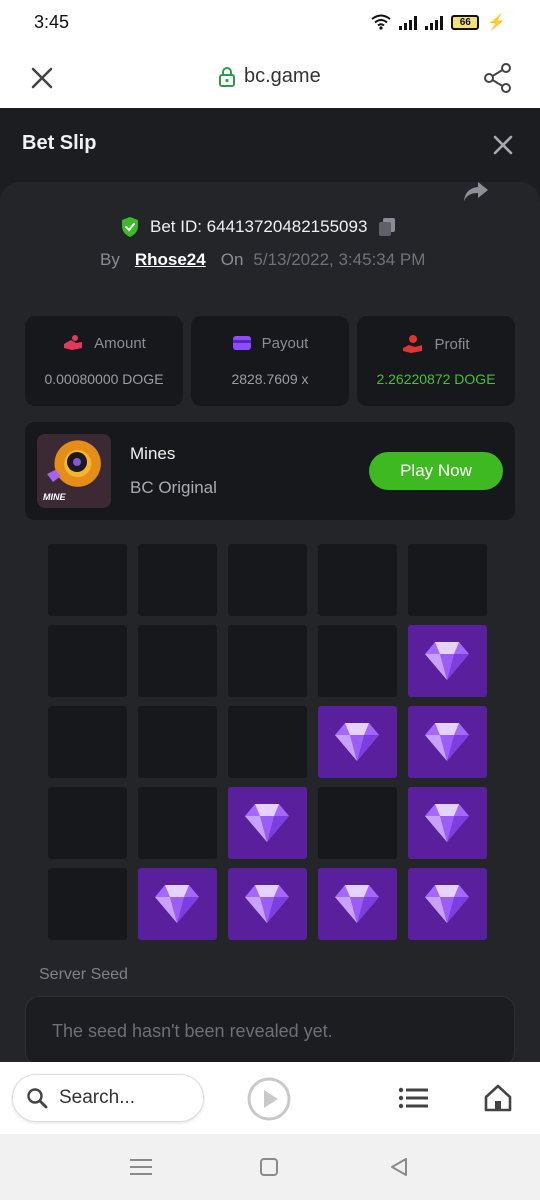 This screenshot has height=1200, width=540. What do you see at coordinates (42, 78) in the screenshot?
I see `close-tab-icon` at bounding box center [42, 78].